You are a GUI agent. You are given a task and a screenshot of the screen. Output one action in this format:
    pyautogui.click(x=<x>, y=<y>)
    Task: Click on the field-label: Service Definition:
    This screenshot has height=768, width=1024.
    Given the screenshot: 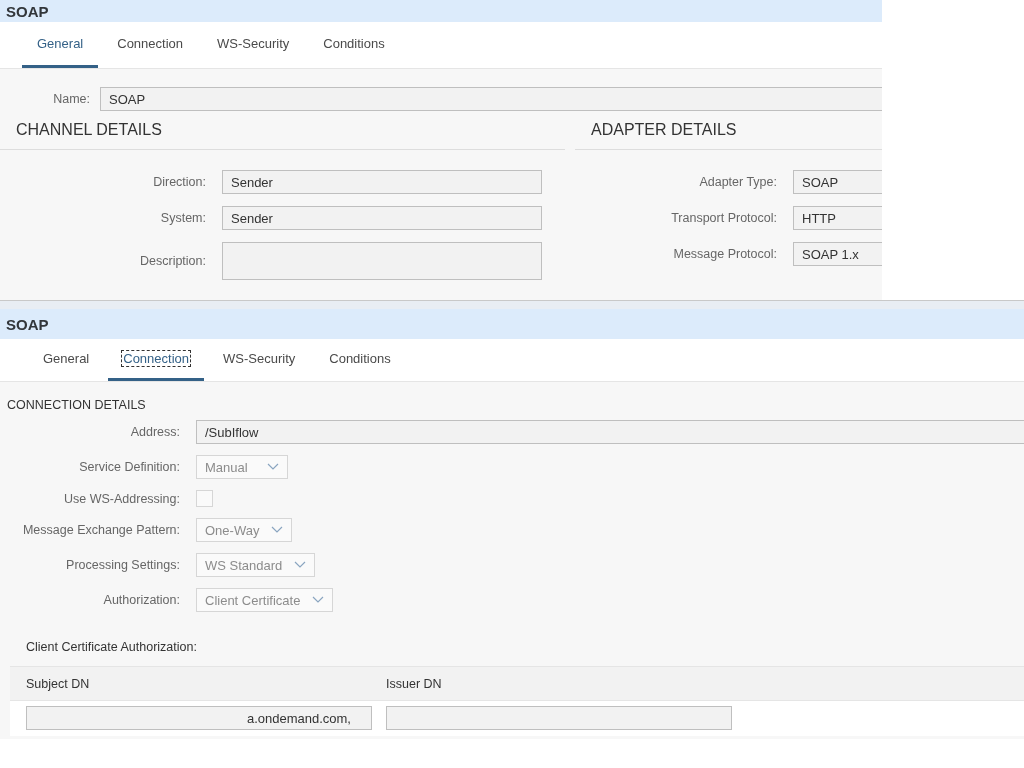 What is the action you would take?
    pyautogui.click(x=129, y=467)
    